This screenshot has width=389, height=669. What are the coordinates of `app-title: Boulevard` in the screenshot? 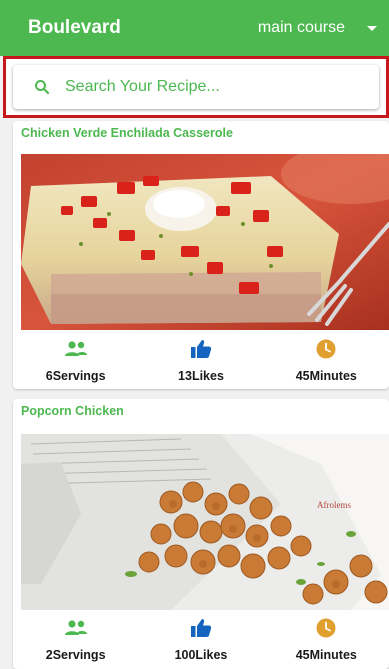 It's located at (74, 27).